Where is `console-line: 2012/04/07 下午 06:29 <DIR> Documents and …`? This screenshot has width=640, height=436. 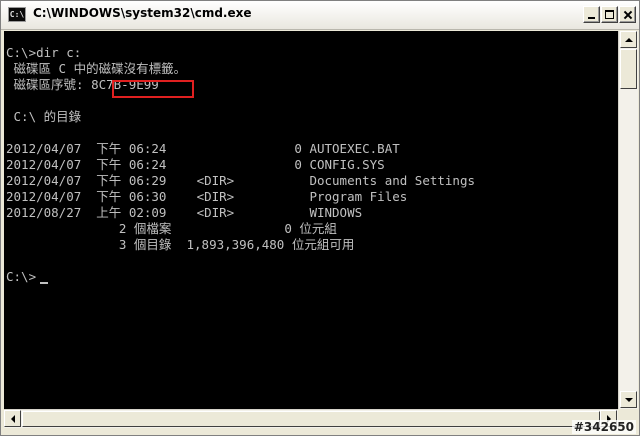
console-line: 2012/04/07 下午 06:29 <DIR> Documents and … is located at coordinates (241, 180).